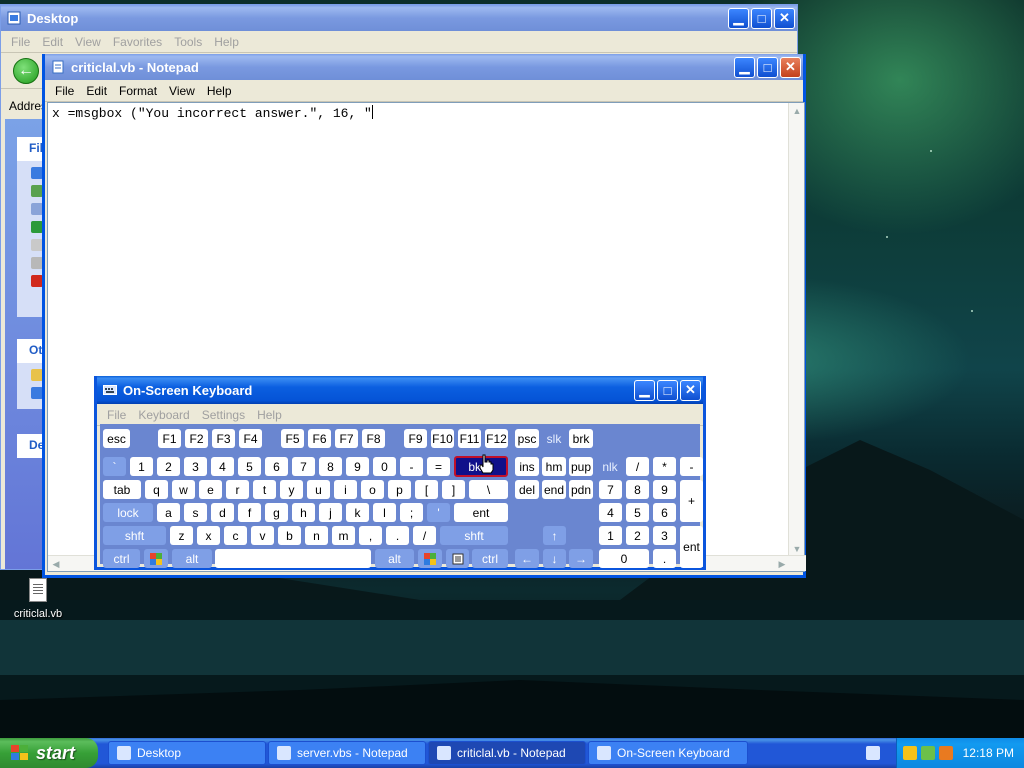 The image size is (1024, 768). Describe the element at coordinates (411, 466) in the screenshot. I see `key-minus: -` at that location.